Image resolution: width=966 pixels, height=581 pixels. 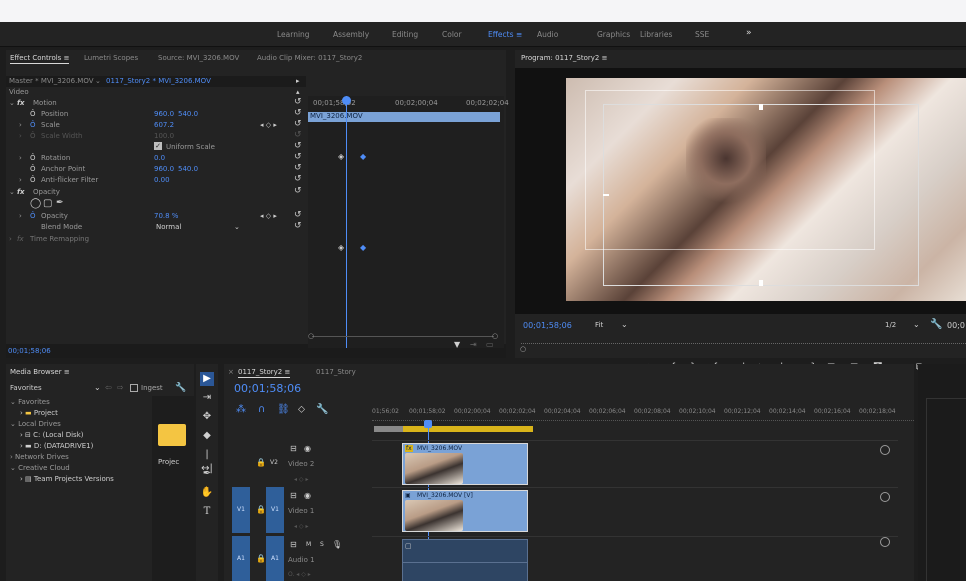 What do you see at coordinates (30, 402) in the screenshot?
I see `tree-favorites: ⌄ Favorites` at bounding box center [30, 402].